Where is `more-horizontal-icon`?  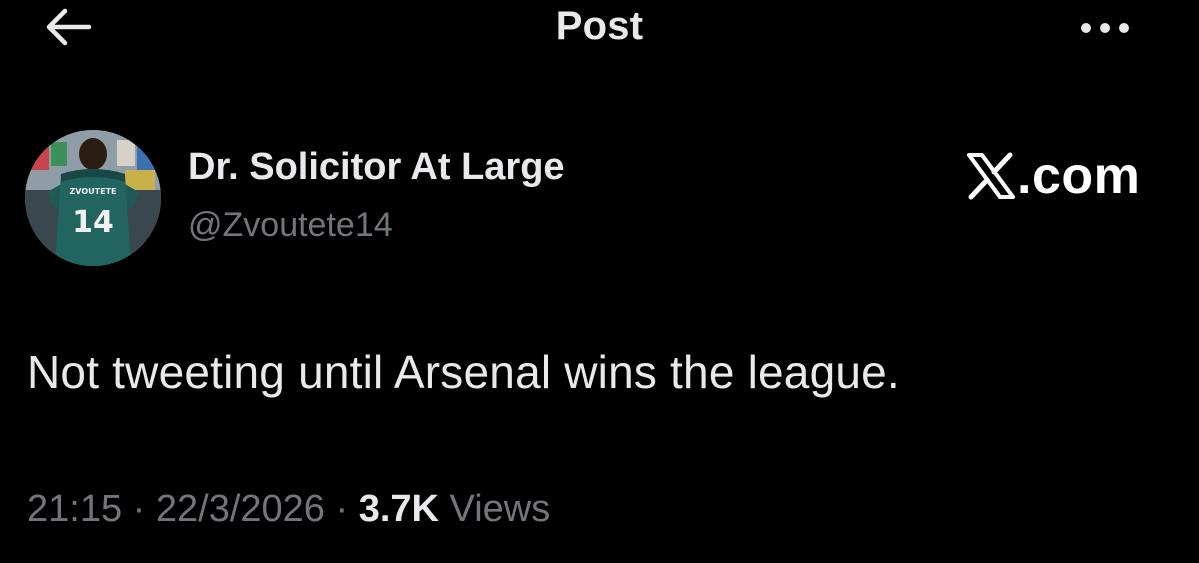 more-horizontal-icon is located at coordinates (1105, 28).